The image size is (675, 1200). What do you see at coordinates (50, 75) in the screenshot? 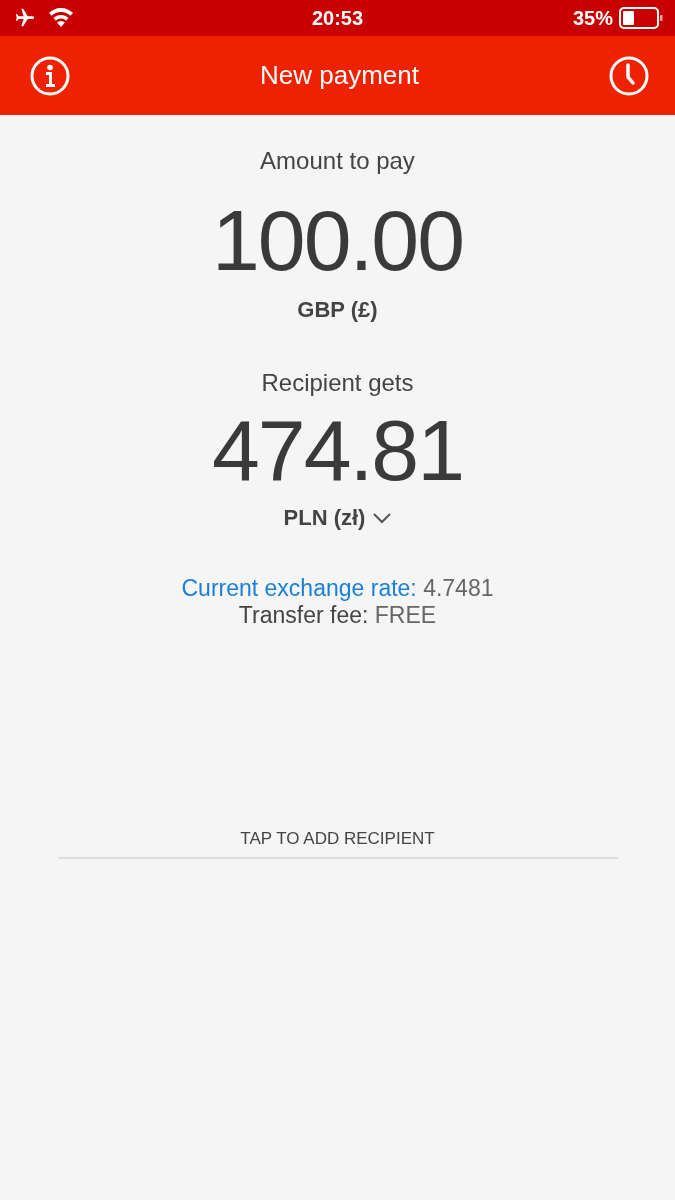
I see `info-button` at bounding box center [50, 75].